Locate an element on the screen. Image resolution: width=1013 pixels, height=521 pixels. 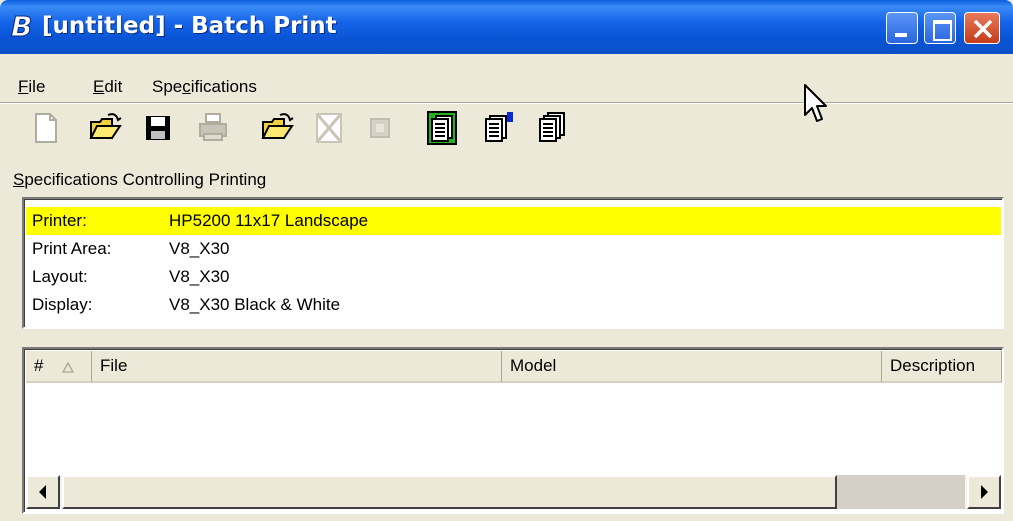
scroll-thumb is located at coordinates (449, 492).